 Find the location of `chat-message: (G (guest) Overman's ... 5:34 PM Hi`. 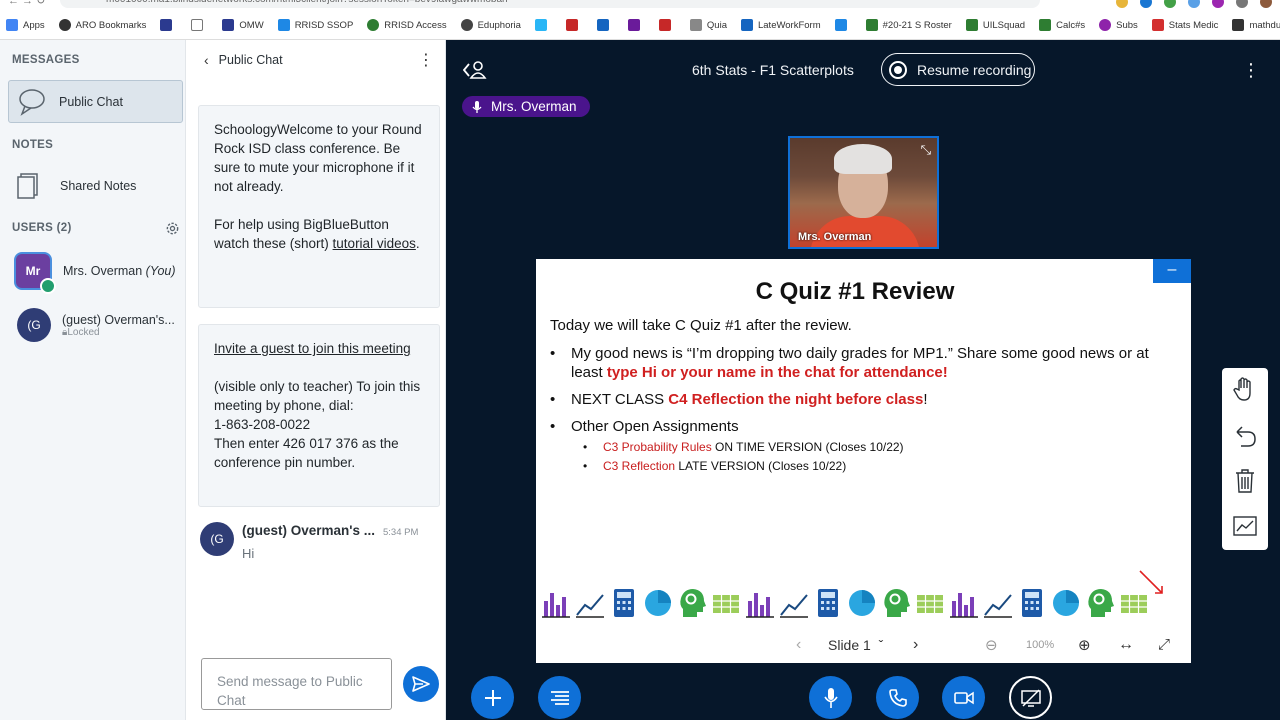

chat-message: (G (guest) Overman's ... 5:34 PM Hi is located at coordinates (320, 541).